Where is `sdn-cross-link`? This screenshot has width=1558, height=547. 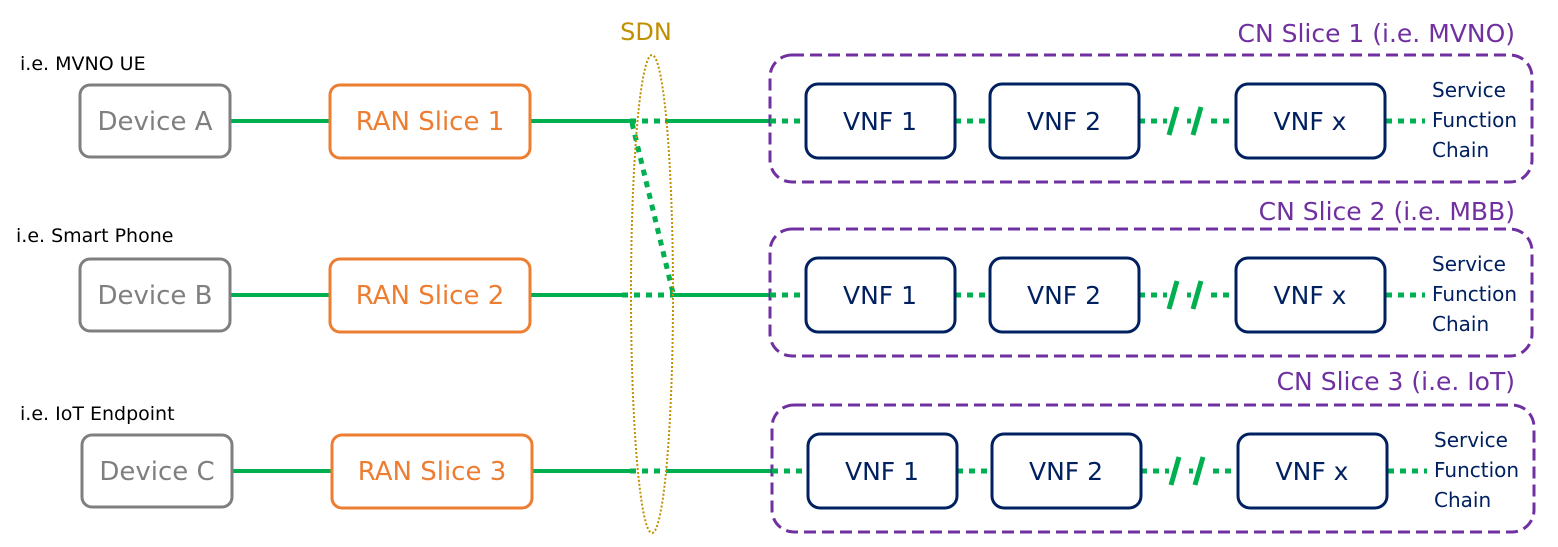
sdn-cross-link is located at coordinates (652, 208).